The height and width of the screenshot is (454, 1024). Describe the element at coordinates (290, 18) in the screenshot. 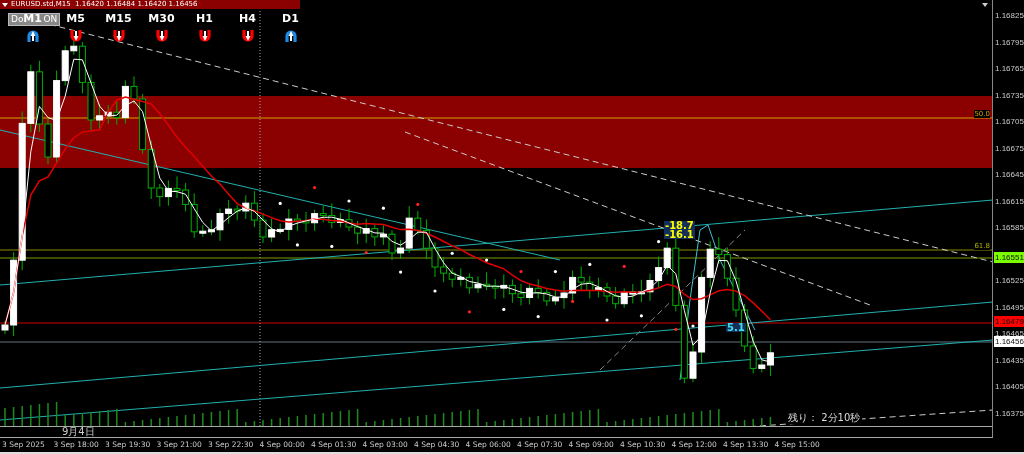

I see `timeframe-label: D1` at that location.